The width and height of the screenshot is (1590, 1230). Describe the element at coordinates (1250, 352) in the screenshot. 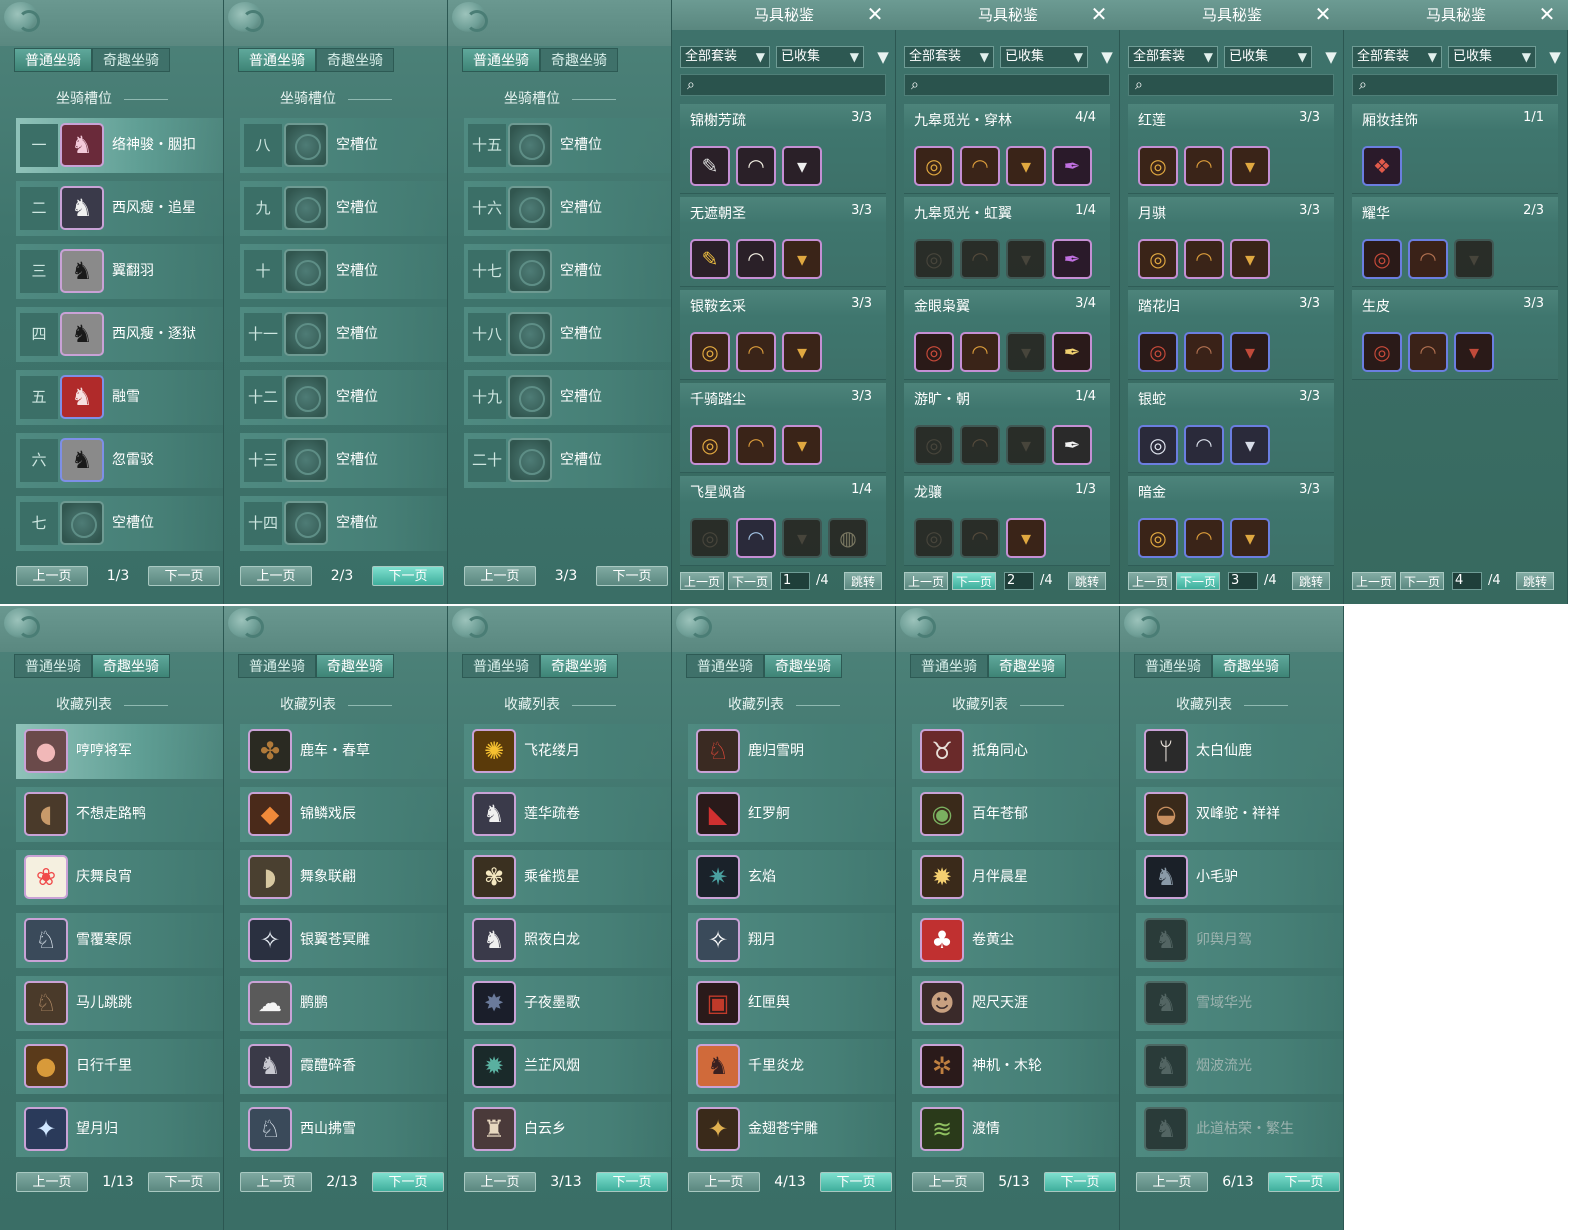

I see `stirrup-red-icon: ▾` at that location.